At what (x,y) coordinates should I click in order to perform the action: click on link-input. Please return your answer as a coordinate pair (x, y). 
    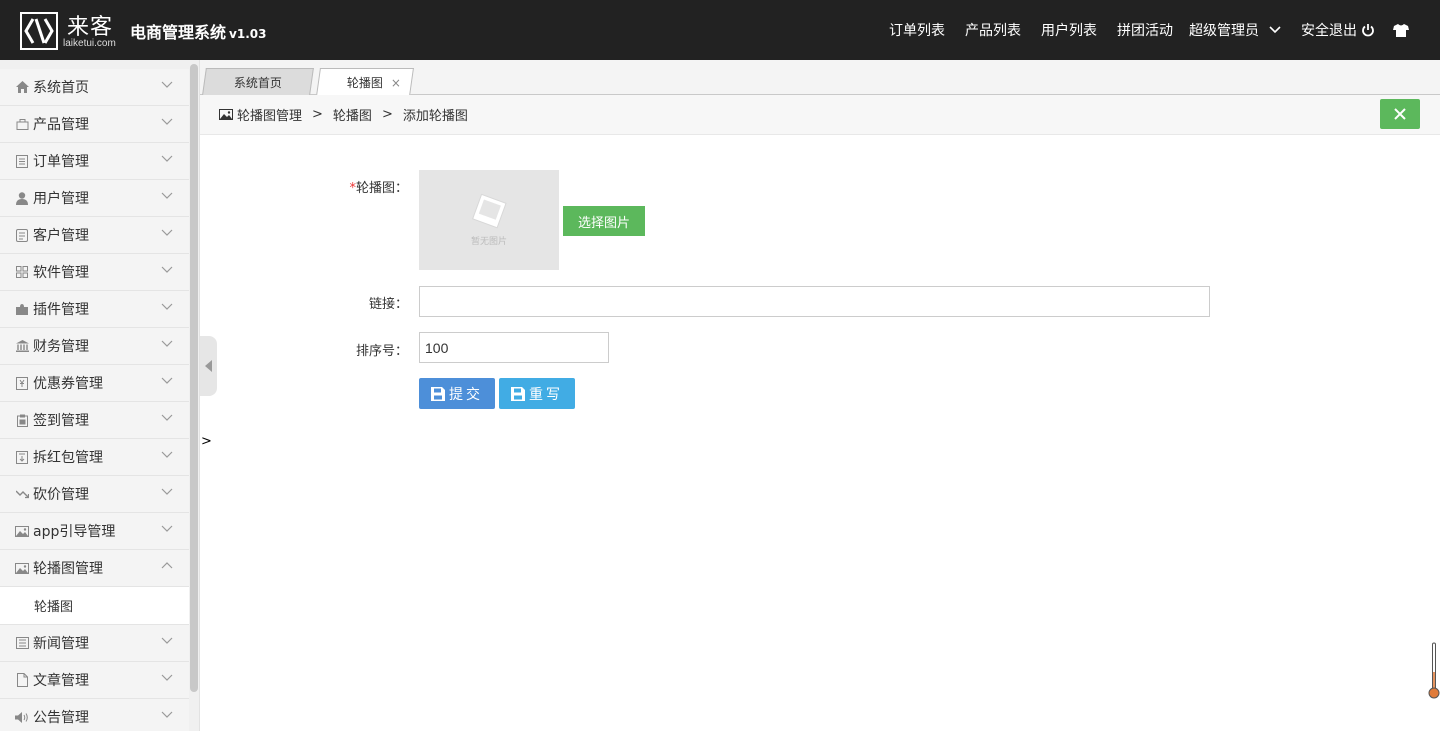
    Looking at the image, I should click on (814, 301).